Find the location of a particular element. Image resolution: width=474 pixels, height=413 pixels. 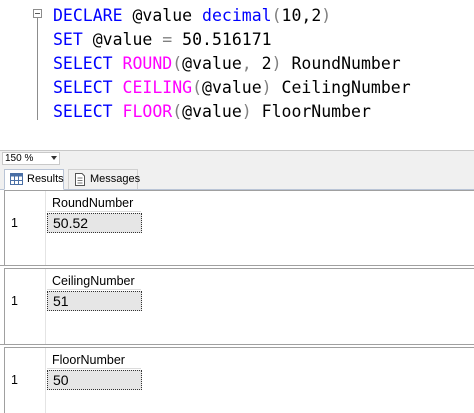

literal-value: 2 is located at coordinates (261, 63).